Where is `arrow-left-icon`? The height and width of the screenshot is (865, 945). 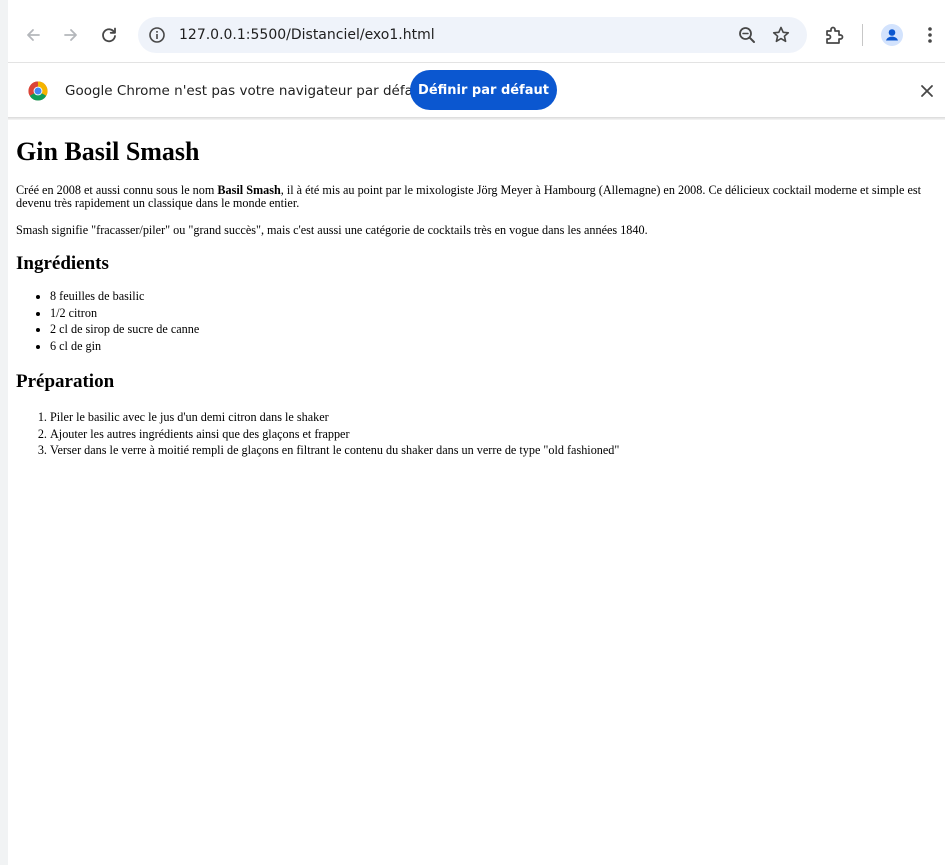 arrow-left-icon is located at coordinates (33, 35).